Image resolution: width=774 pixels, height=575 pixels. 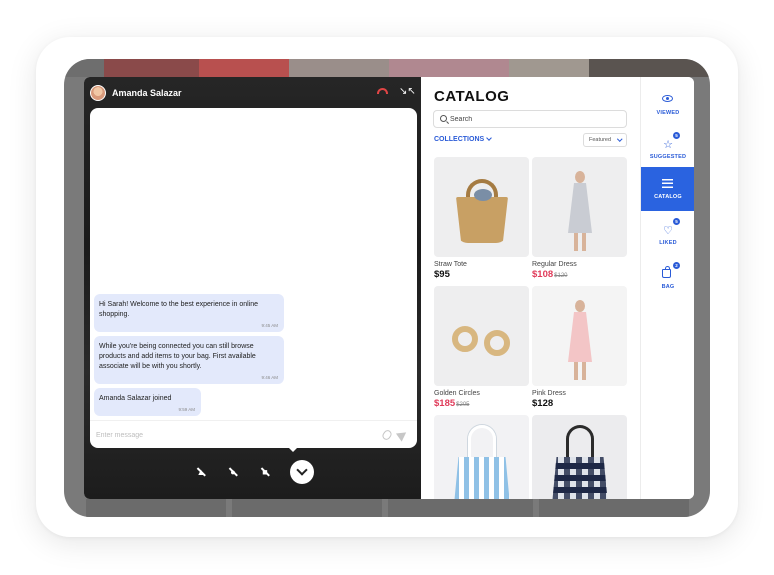 What do you see at coordinates (535, 119) in the screenshot?
I see `search-input` at bounding box center [535, 119].